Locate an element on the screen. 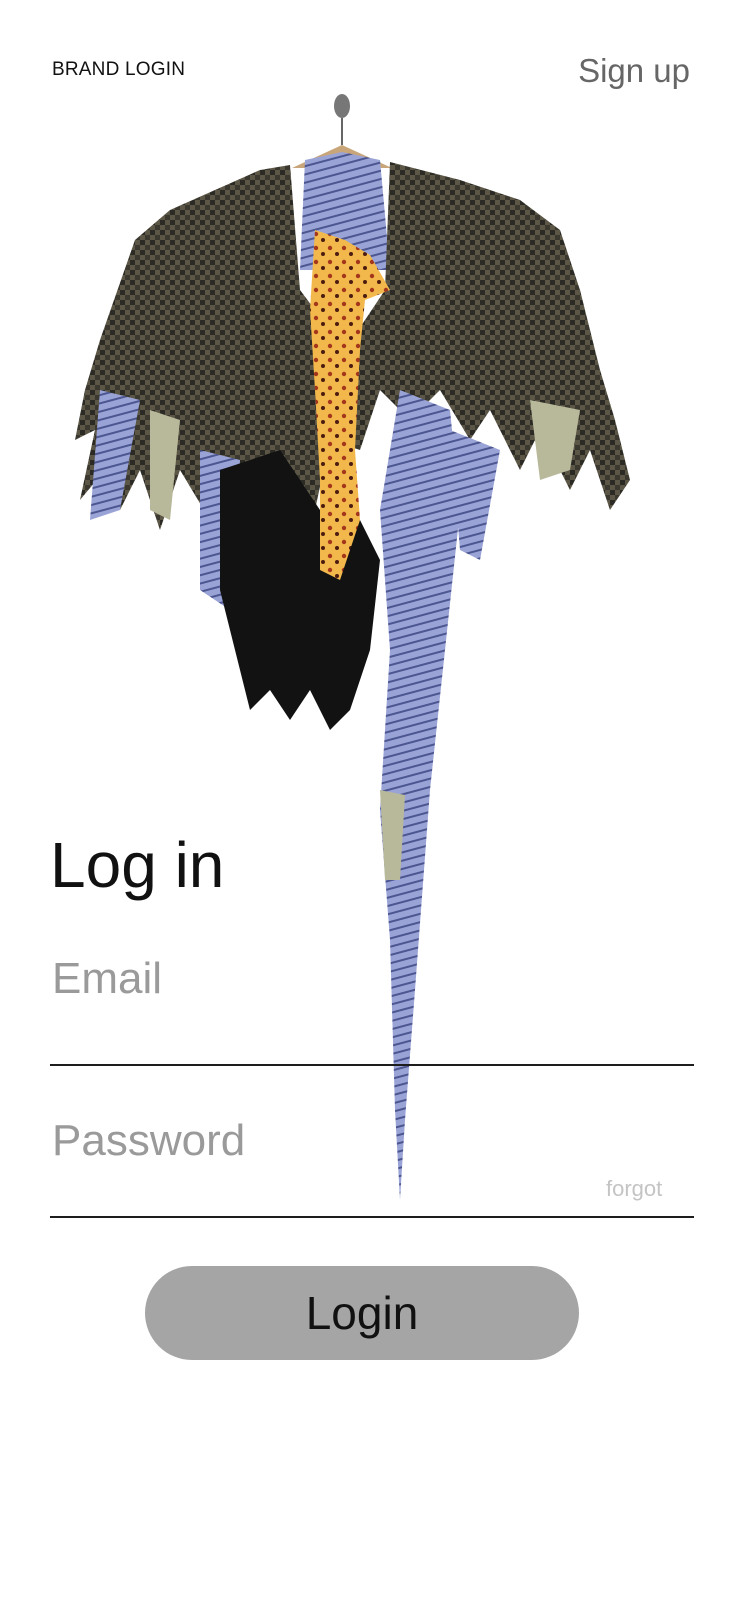 This screenshot has height=1600, width=738. page-title: Log in is located at coordinates (137, 865).